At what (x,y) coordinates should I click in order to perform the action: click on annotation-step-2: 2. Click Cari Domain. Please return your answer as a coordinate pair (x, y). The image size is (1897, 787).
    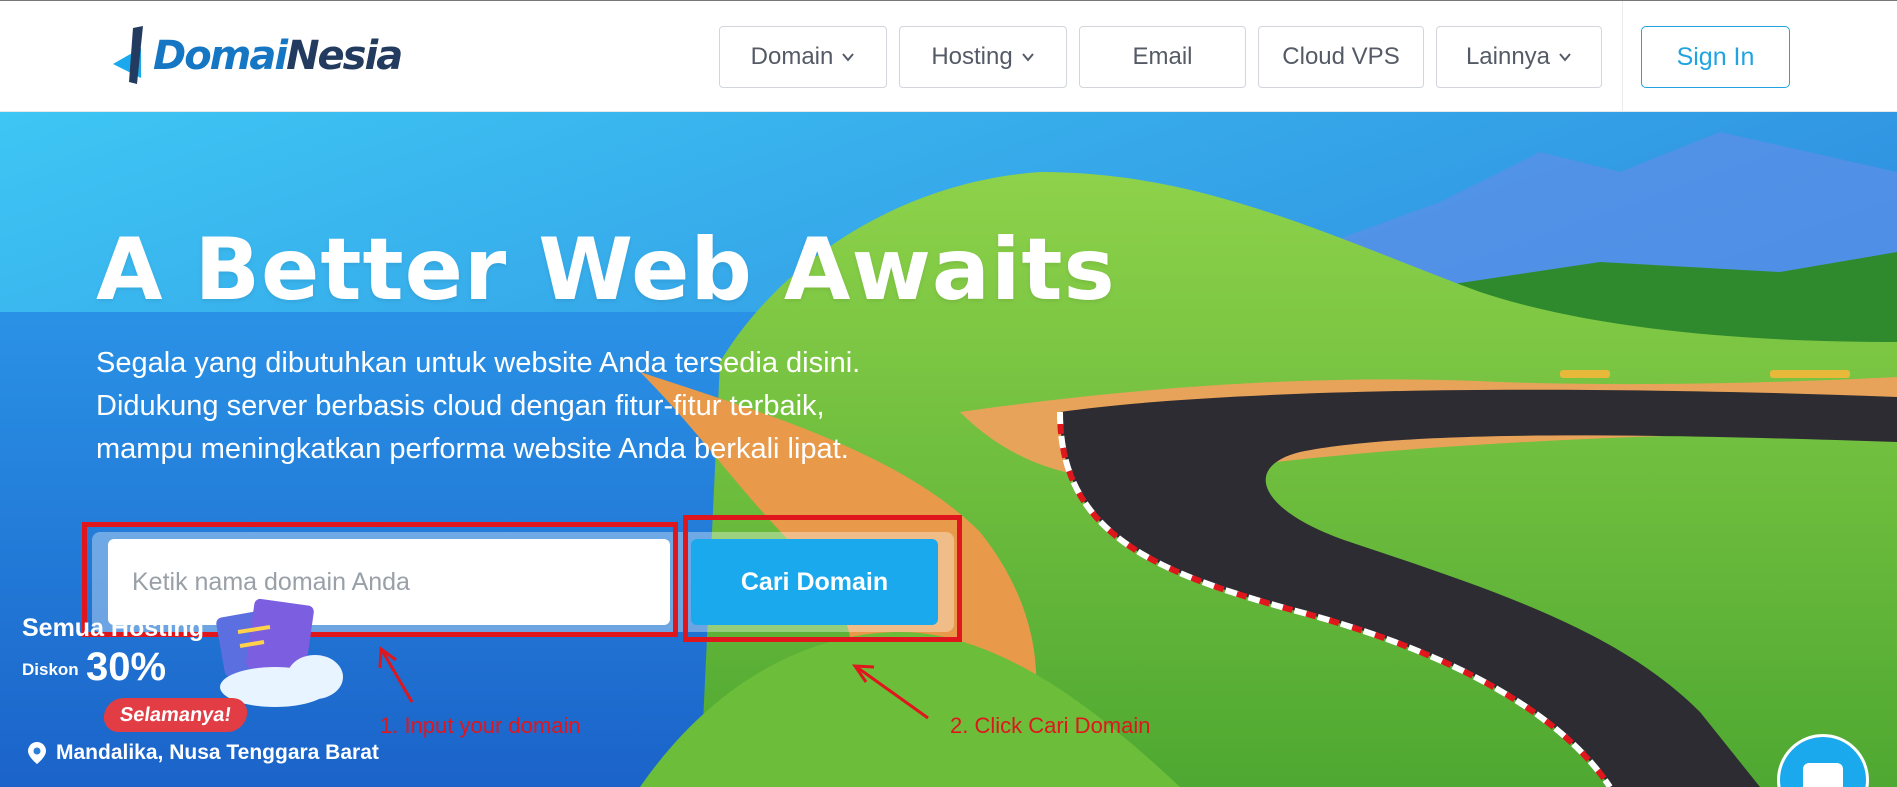
    Looking at the image, I should click on (1050, 725).